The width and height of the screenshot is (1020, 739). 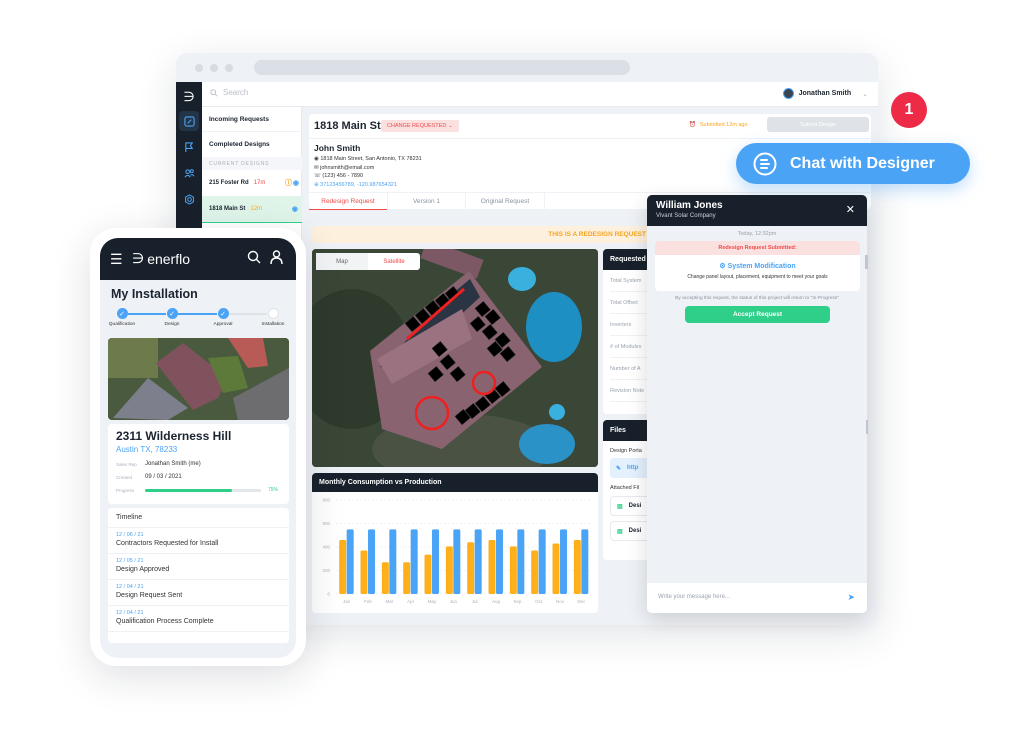 I want to click on bar-consumption-apr, so click(x=407, y=578).